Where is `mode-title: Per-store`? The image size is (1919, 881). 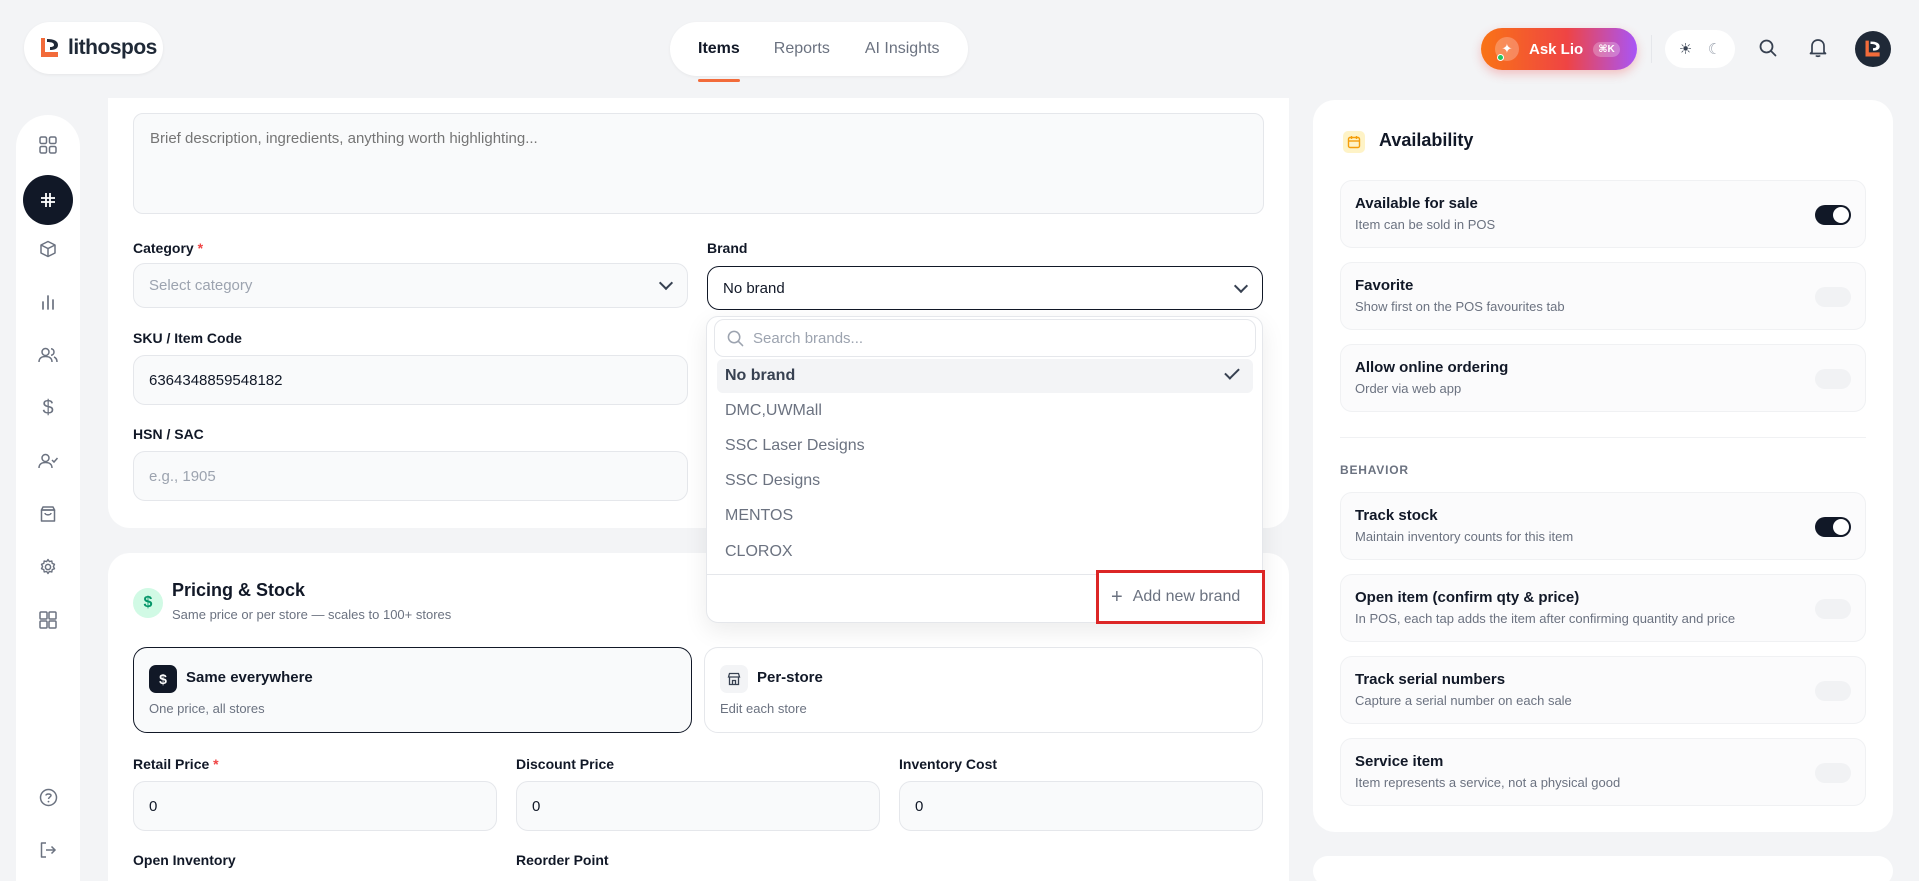 mode-title: Per-store is located at coordinates (790, 677).